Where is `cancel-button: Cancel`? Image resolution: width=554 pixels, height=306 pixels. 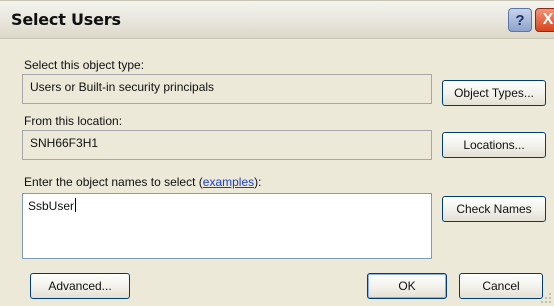 cancel-button: Cancel is located at coordinates (501, 286).